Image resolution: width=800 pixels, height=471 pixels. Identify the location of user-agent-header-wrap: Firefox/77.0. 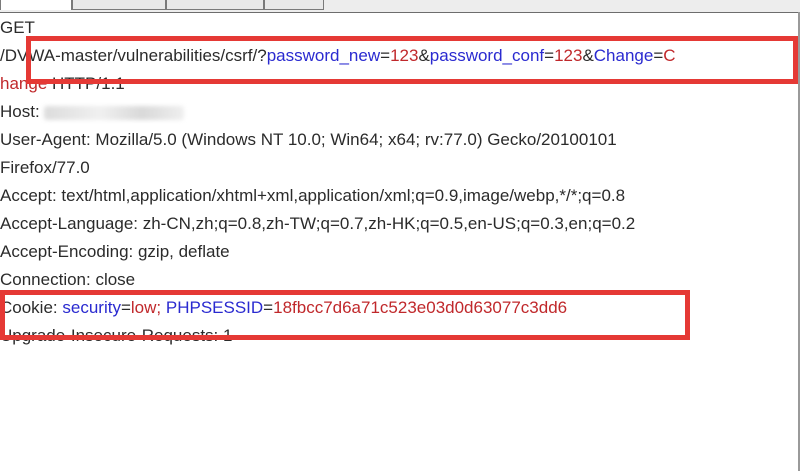
(45, 167).